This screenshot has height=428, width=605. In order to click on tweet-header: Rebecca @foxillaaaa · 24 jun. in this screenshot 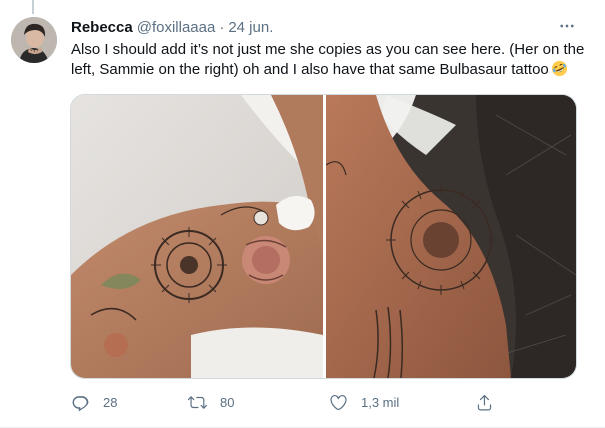, I will do `click(172, 27)`.